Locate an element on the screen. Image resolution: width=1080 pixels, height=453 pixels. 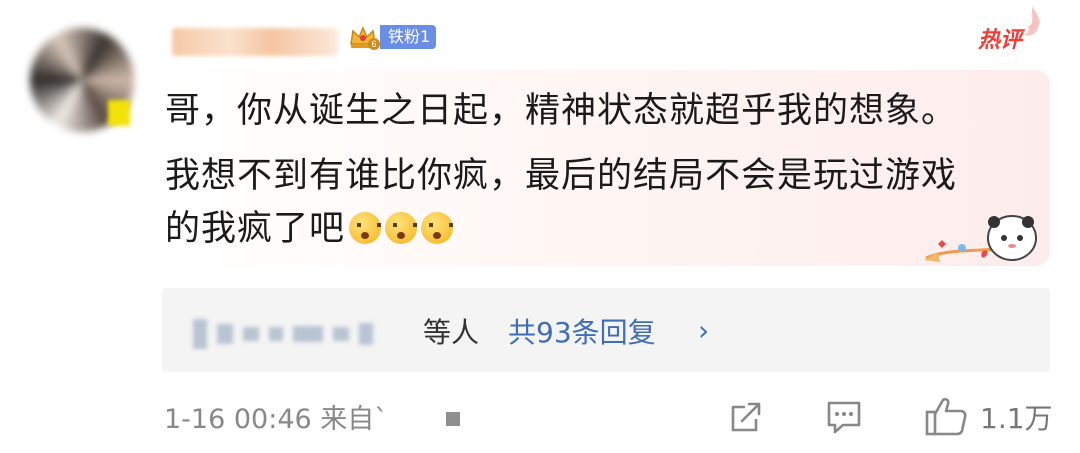
panda-sticker-icon is located at coordinates (980, 238).